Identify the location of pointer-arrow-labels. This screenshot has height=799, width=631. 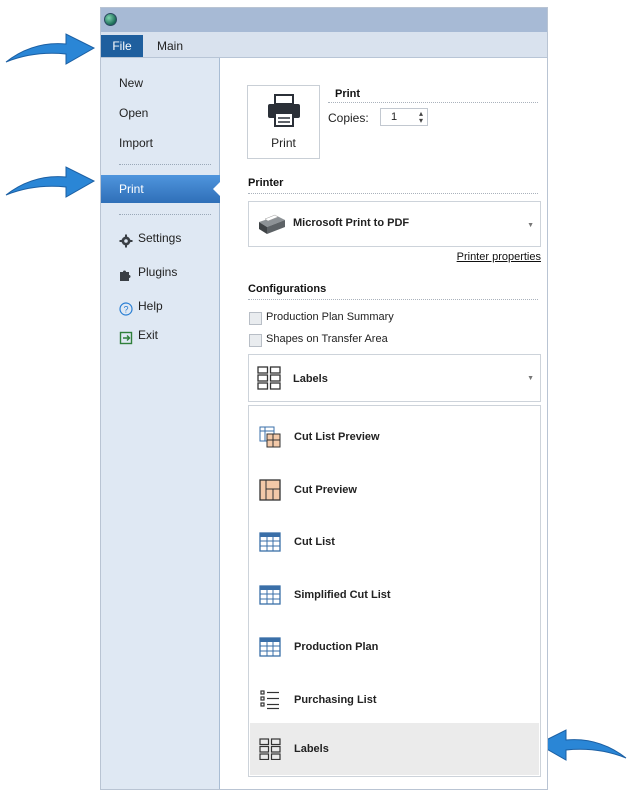
(581, 745).